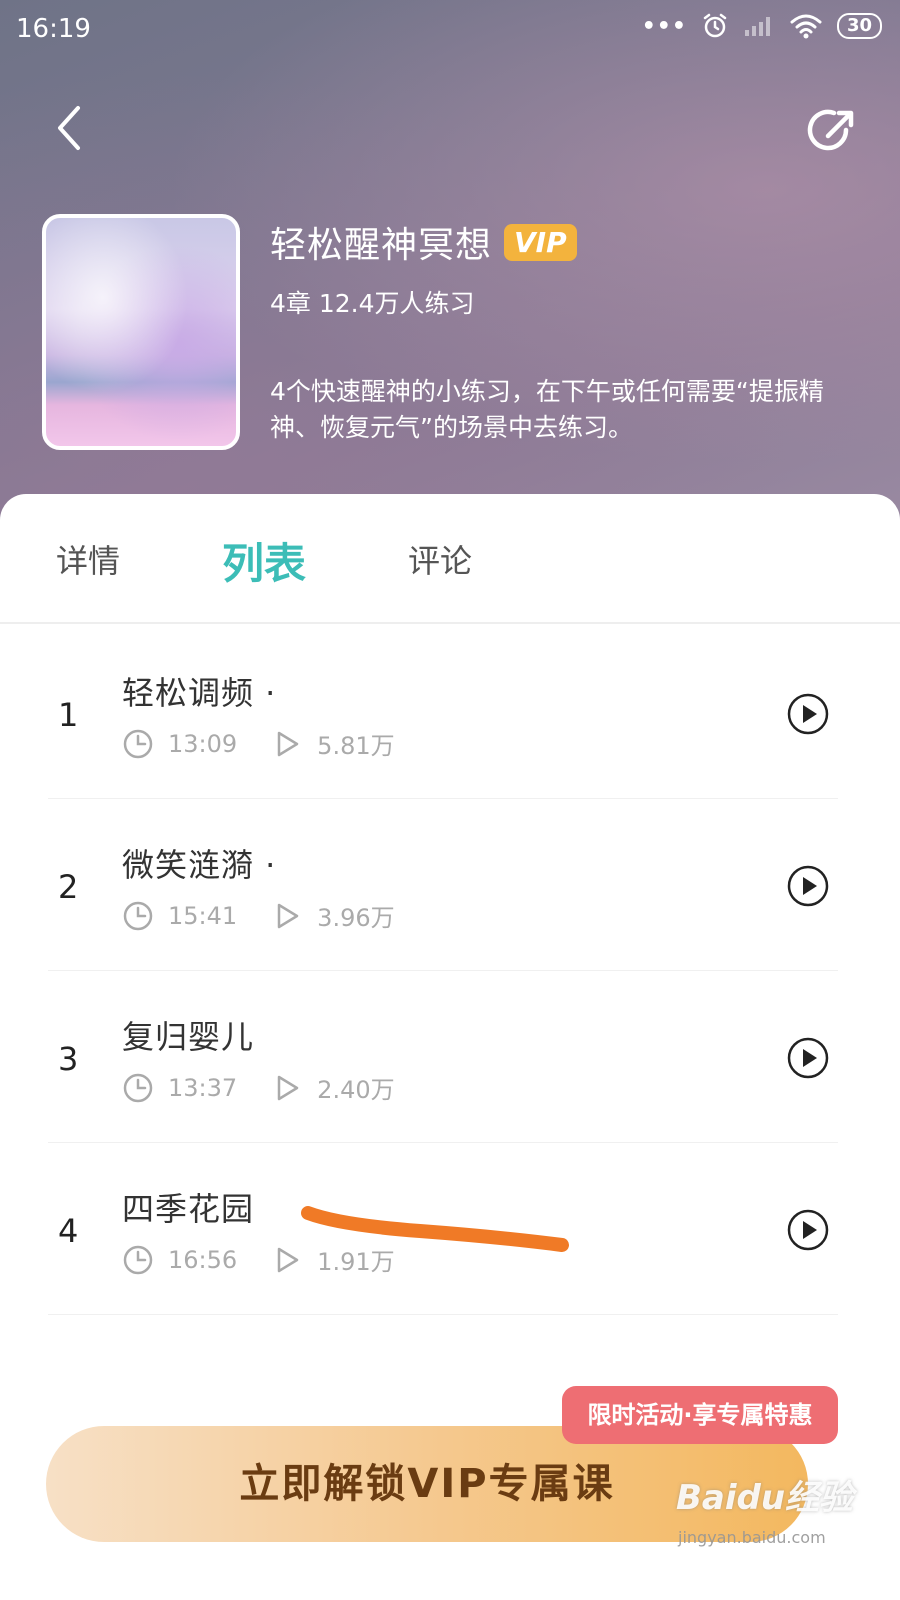  What do you see at coordinates (356, 1090) in the screenshot?
I see `track-plays: 2.40万` at bounding box center [356, 1090].